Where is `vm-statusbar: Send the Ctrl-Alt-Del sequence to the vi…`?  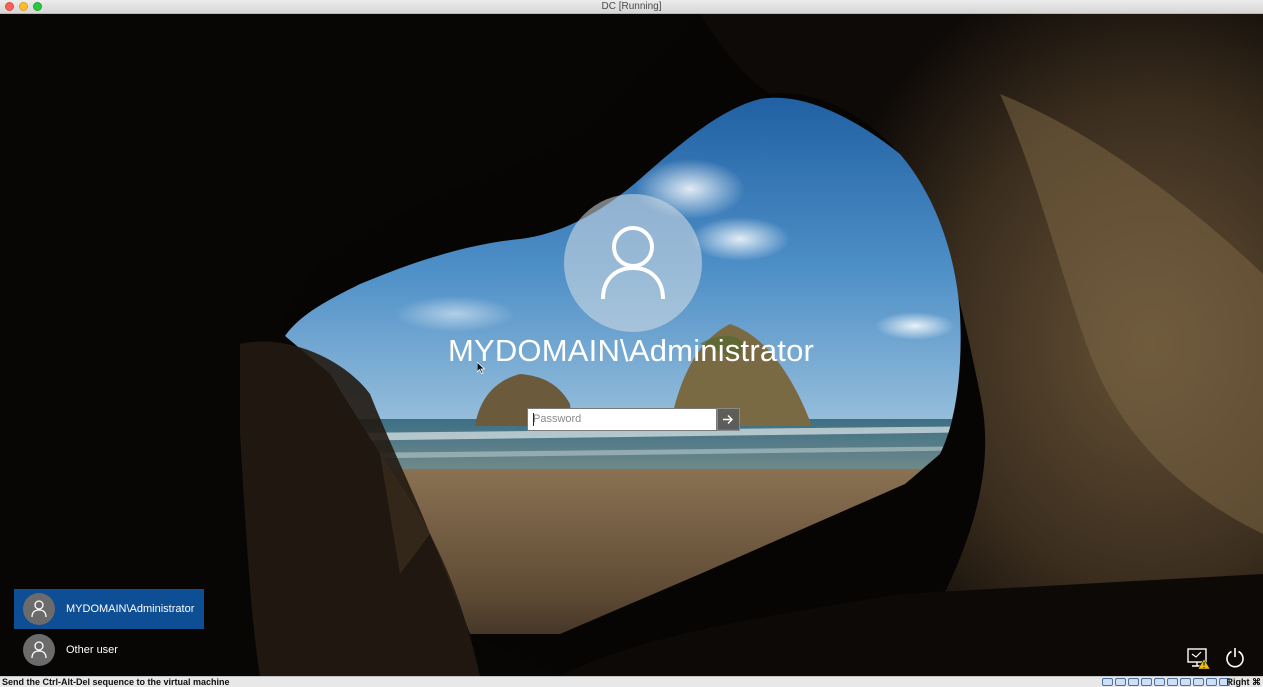 vm-statusbar: Send the Ctrl-Alt-Del sequence to the vi… is located at coordinates (631, 681).